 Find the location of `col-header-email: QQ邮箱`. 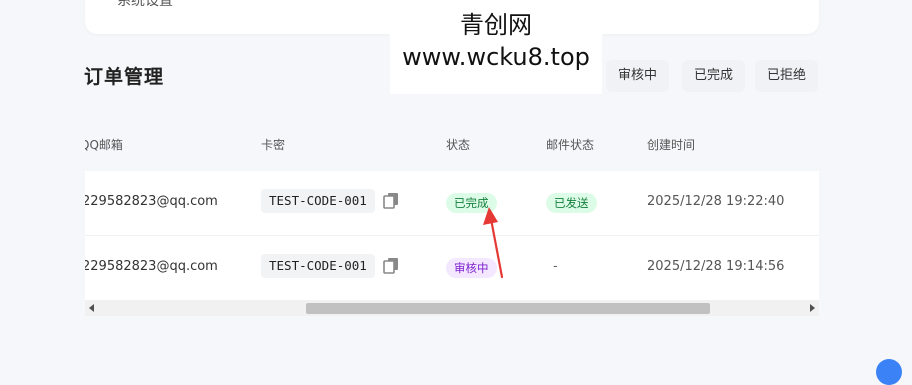

col-header-email: QQ邮箱 is located at coordinates (104, 145).